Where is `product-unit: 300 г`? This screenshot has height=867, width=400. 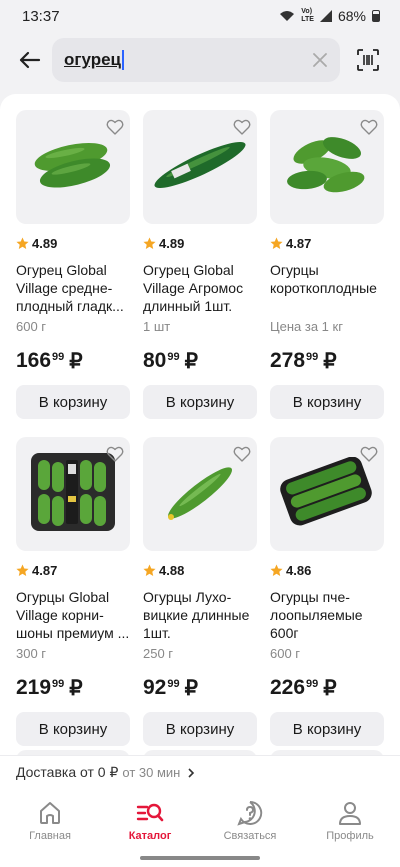 product-unit: 300 г is located at coordinates (31, 653).